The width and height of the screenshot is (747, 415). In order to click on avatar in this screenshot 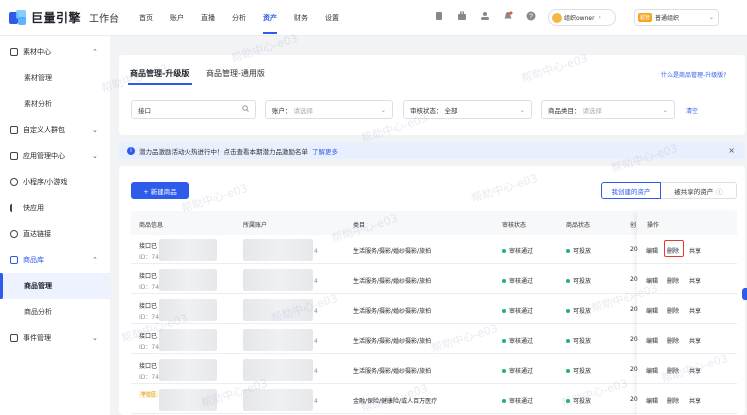, I will do `click(557, 17)`.